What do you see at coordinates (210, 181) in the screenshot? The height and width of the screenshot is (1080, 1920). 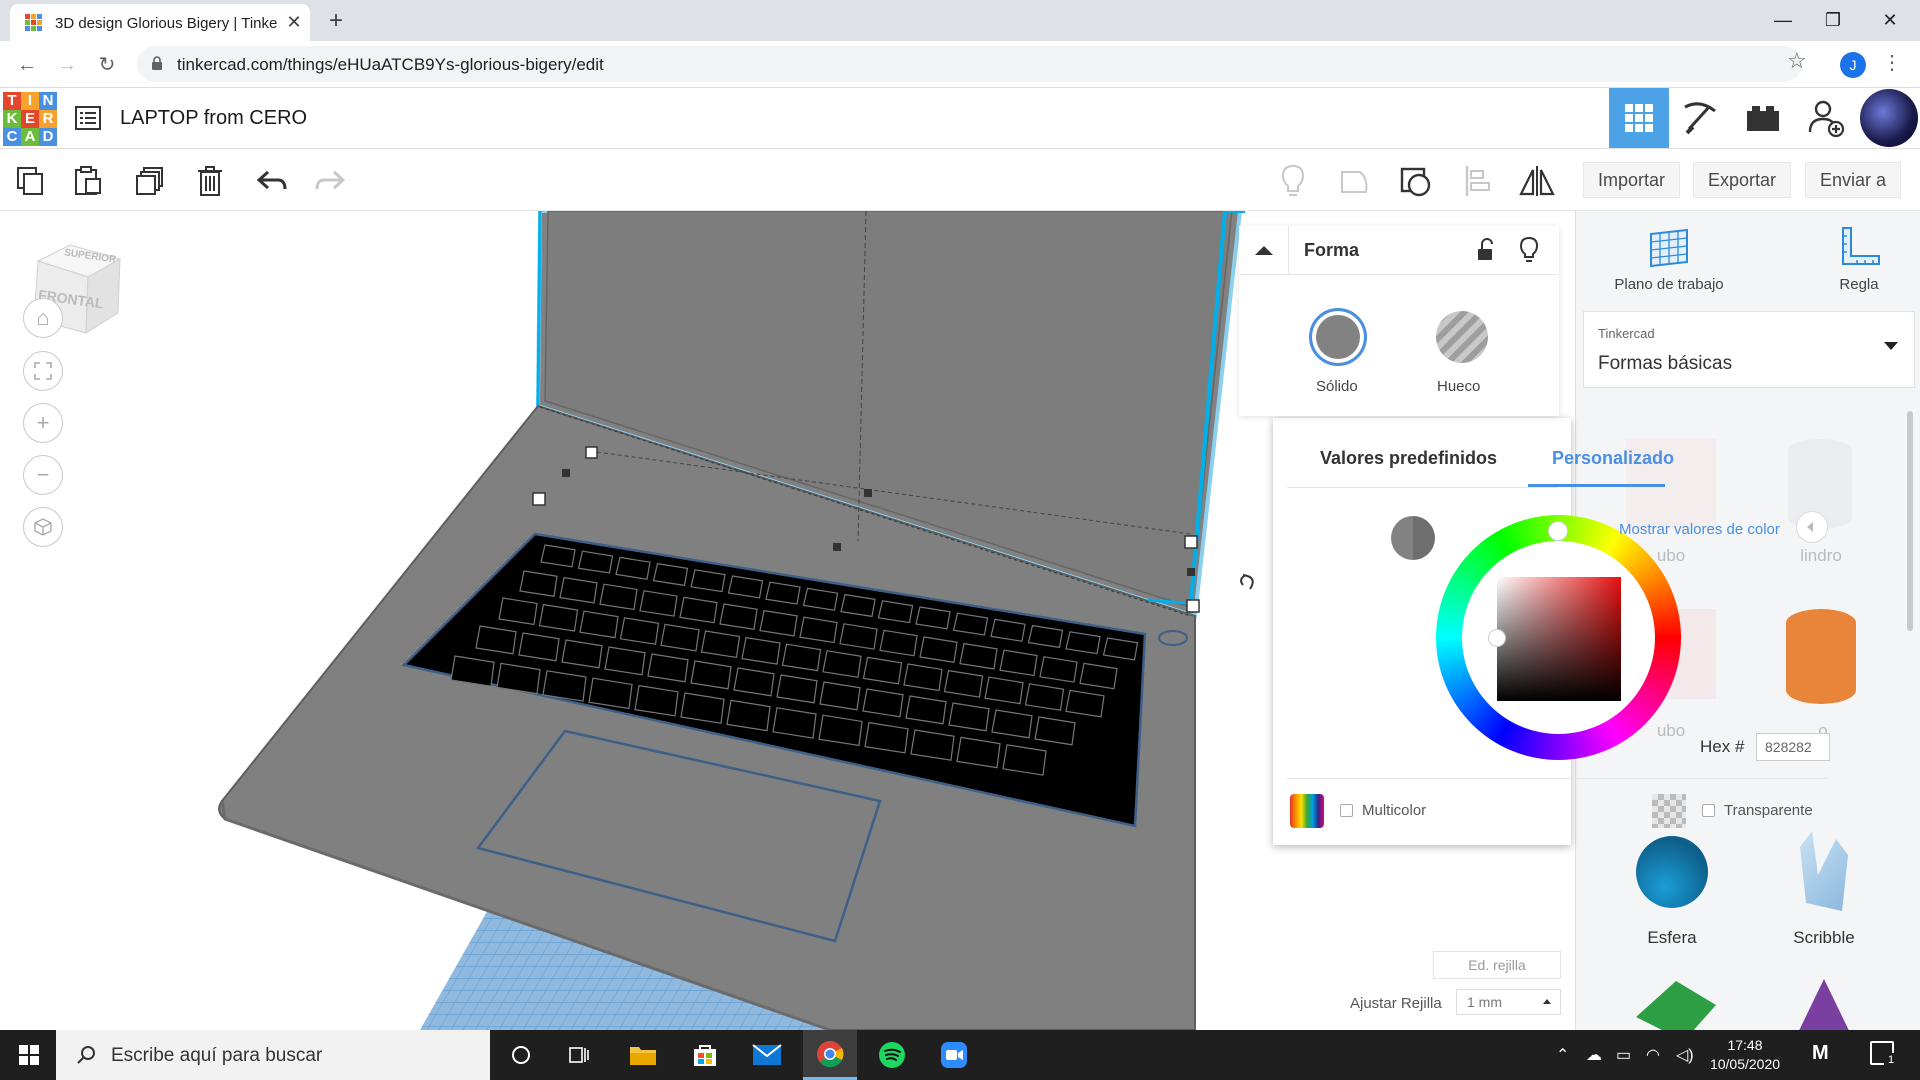 I see `delete-button` at bounding box center [210, 181].